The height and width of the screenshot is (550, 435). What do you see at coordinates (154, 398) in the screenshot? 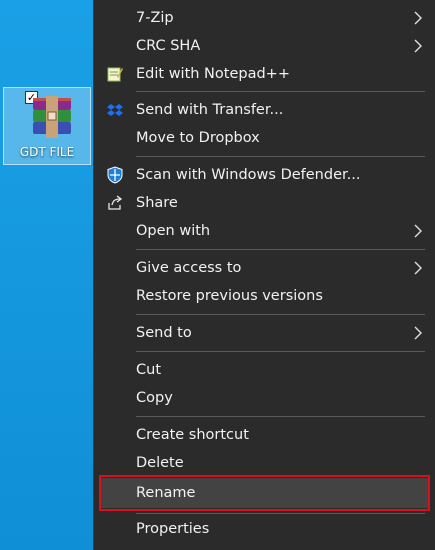
I see `menu-item-label: Copy` at bounding box center [154, 398].